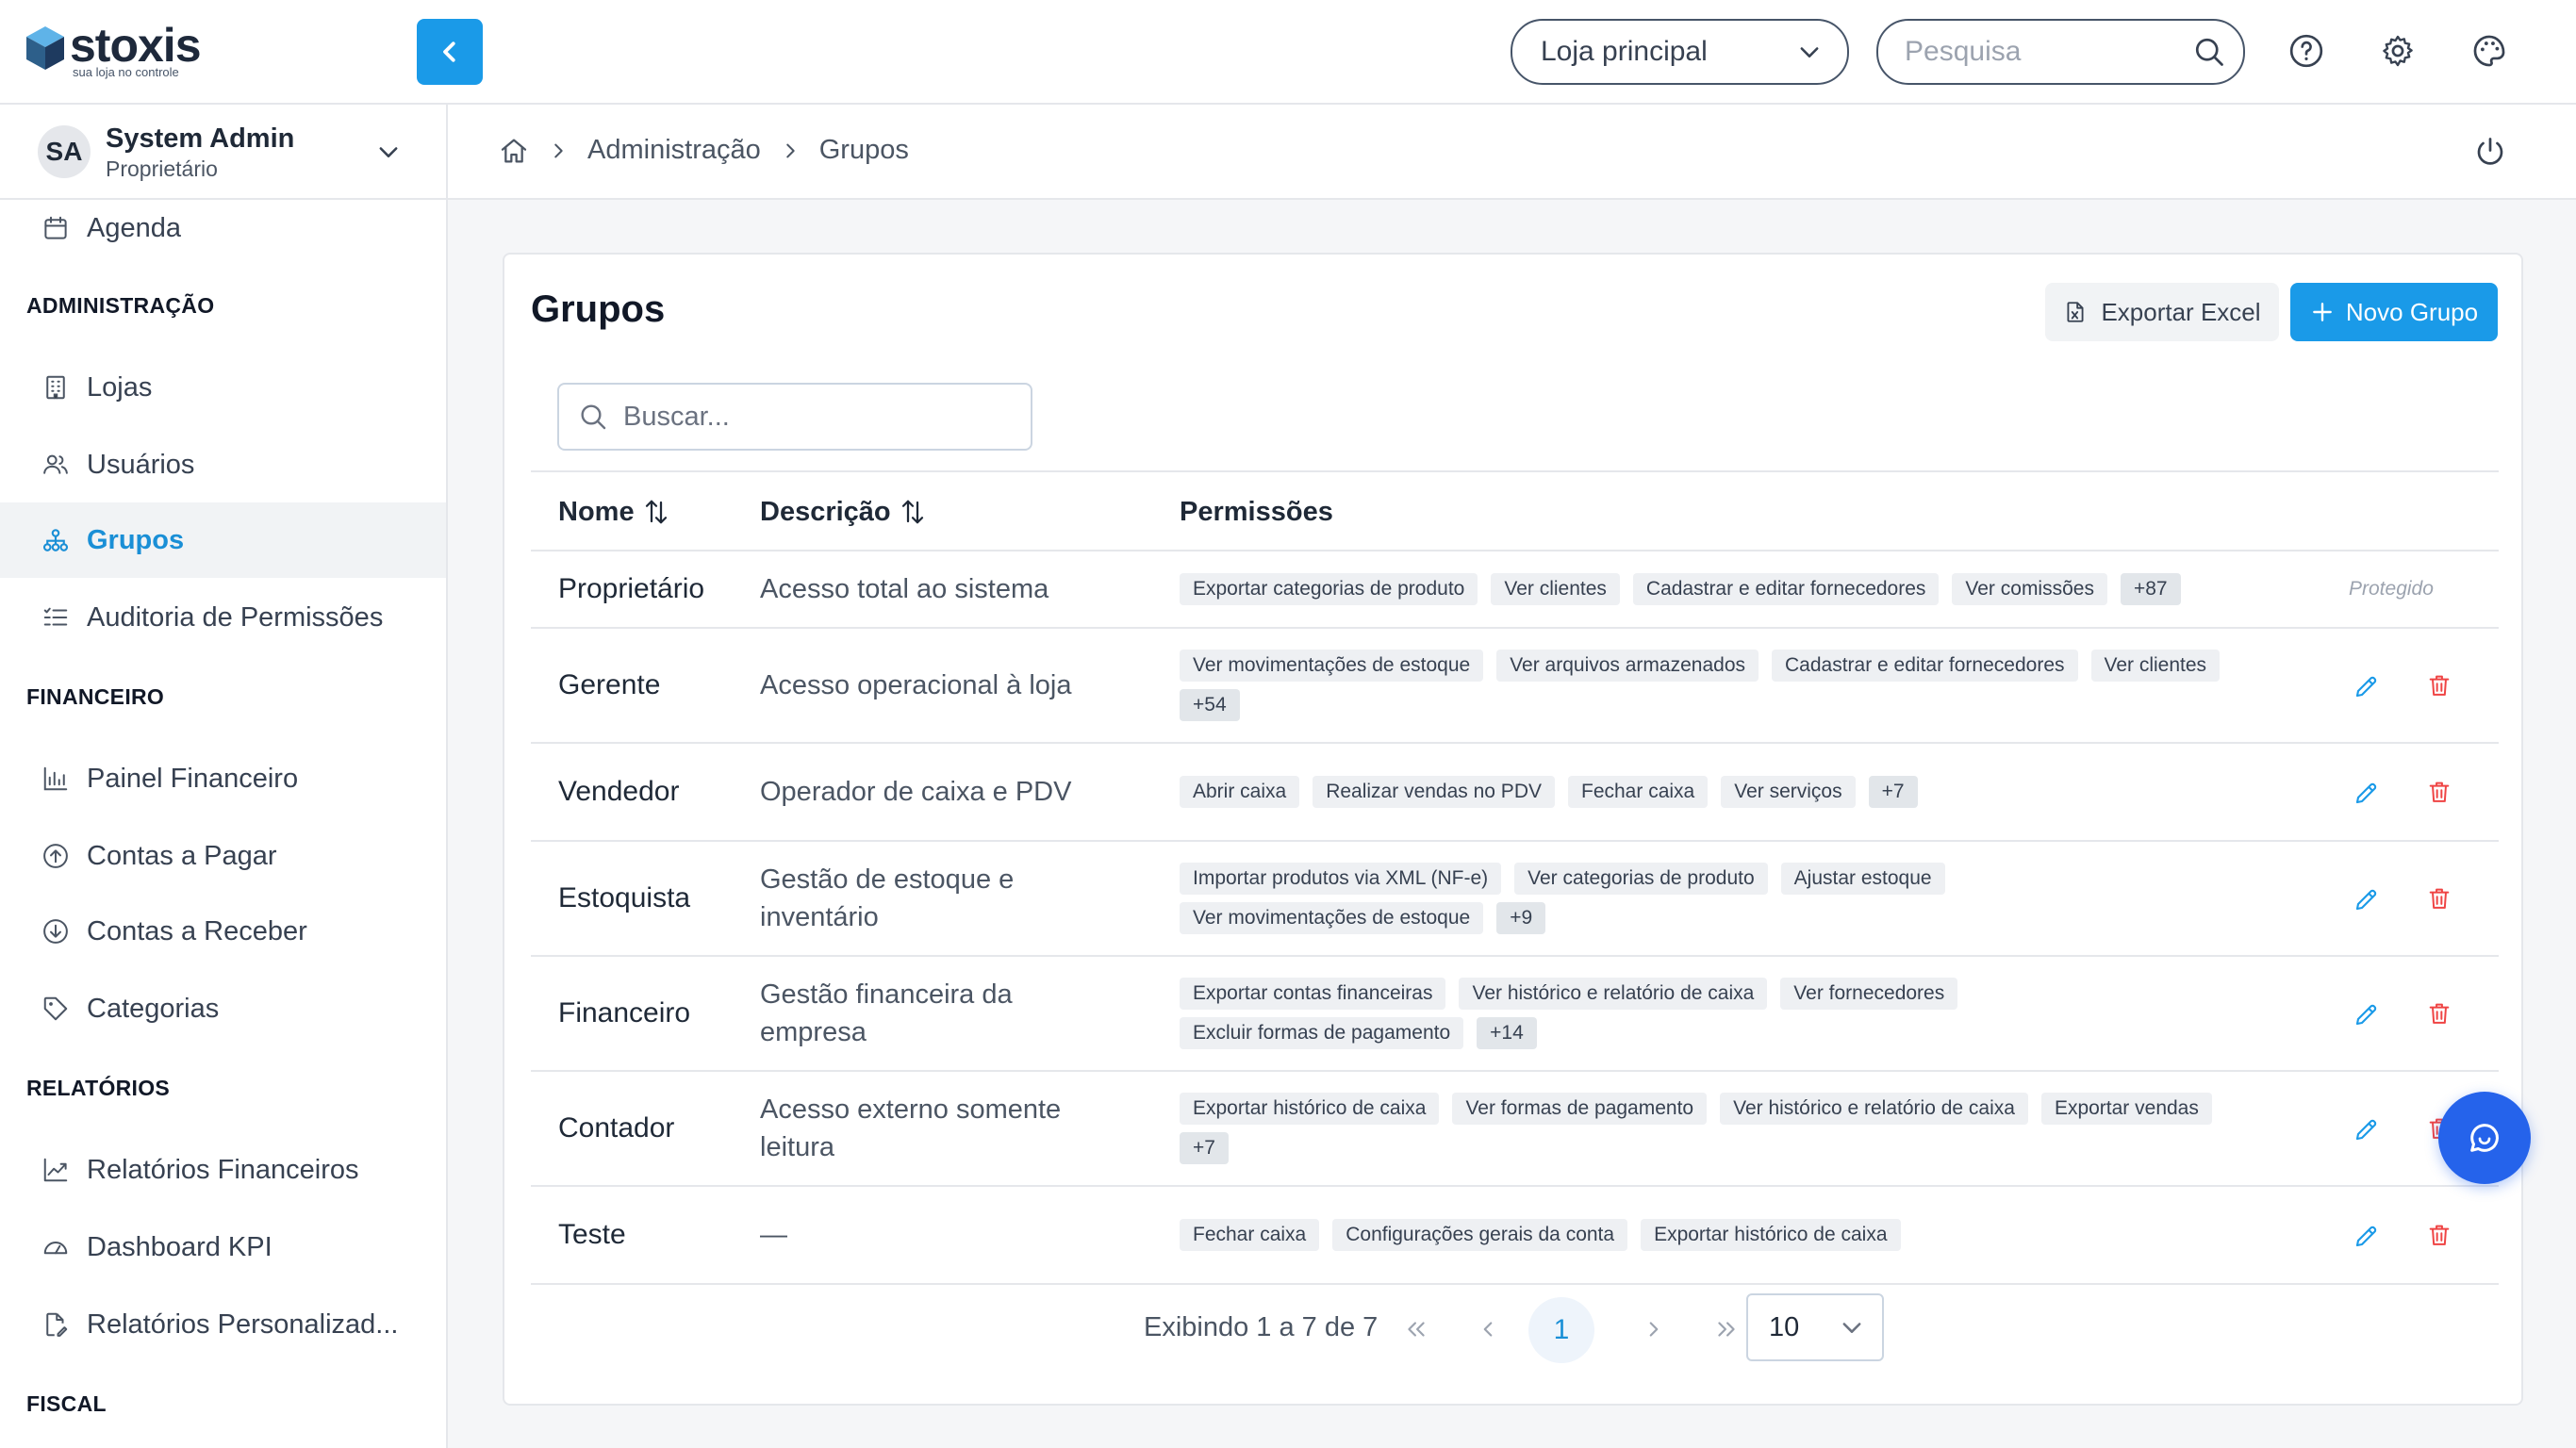  What do you see at coordinates (811, 417) in the screenshot?
I see `group-search-input` at bounding box center [811, 417].